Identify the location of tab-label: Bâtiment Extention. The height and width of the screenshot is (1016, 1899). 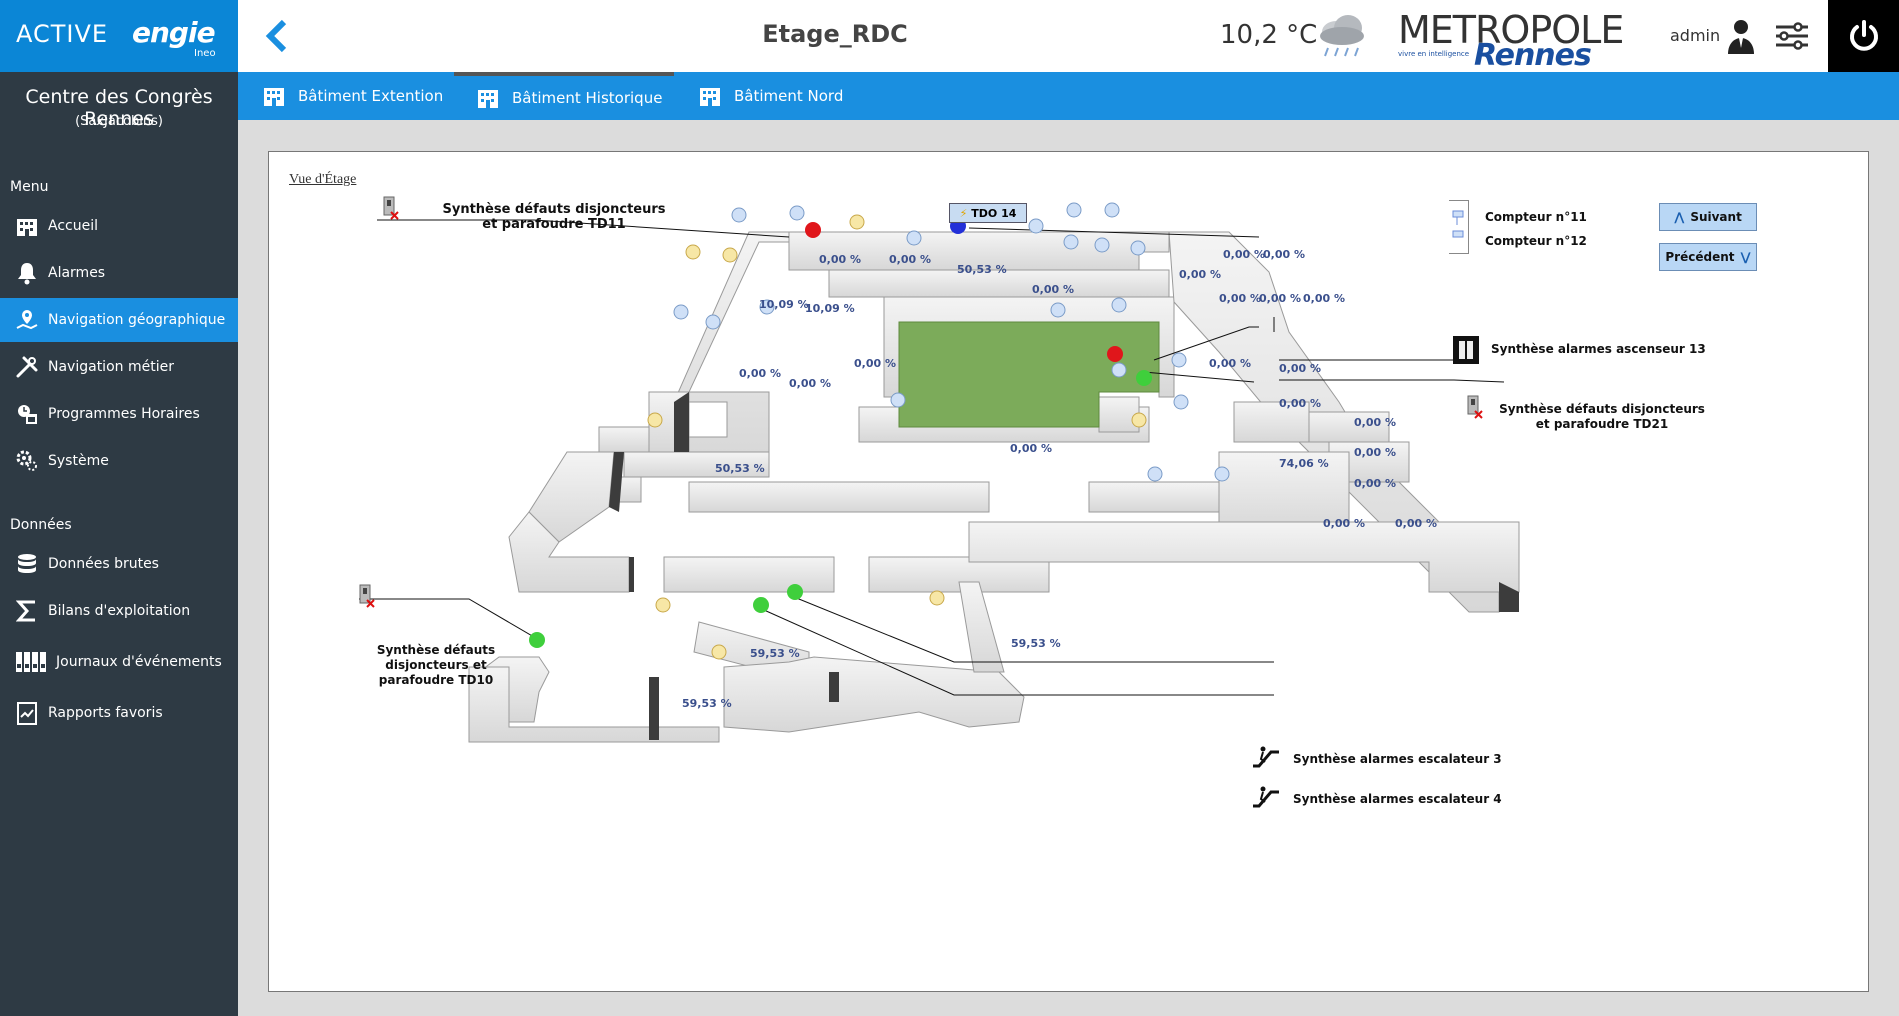
(371, 96).